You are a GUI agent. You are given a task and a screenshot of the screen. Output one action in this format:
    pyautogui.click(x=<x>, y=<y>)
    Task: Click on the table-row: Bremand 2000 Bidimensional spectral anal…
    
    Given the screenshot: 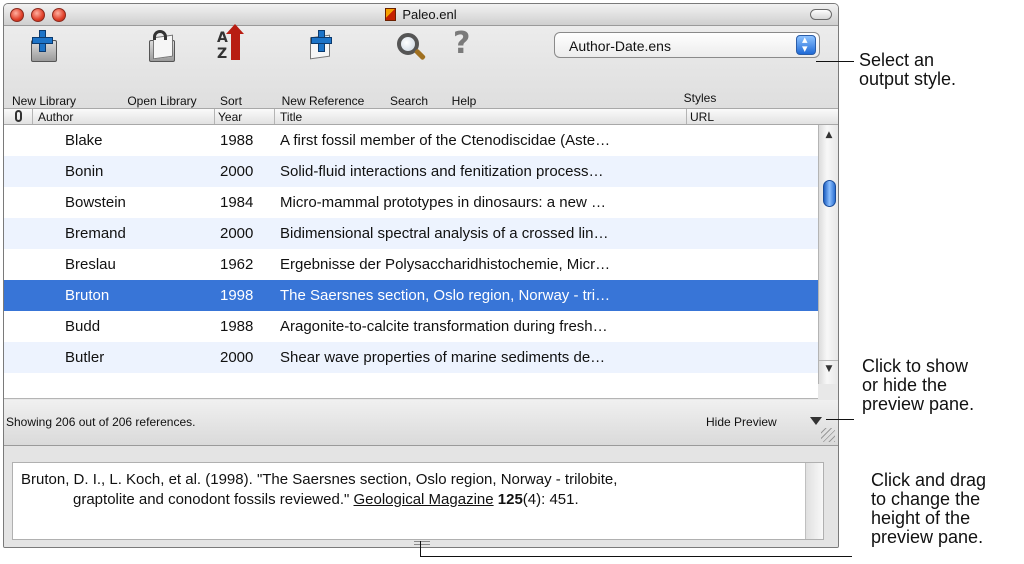 What is the action you would take?
    pyautogui.click(x=411, y=233)
    